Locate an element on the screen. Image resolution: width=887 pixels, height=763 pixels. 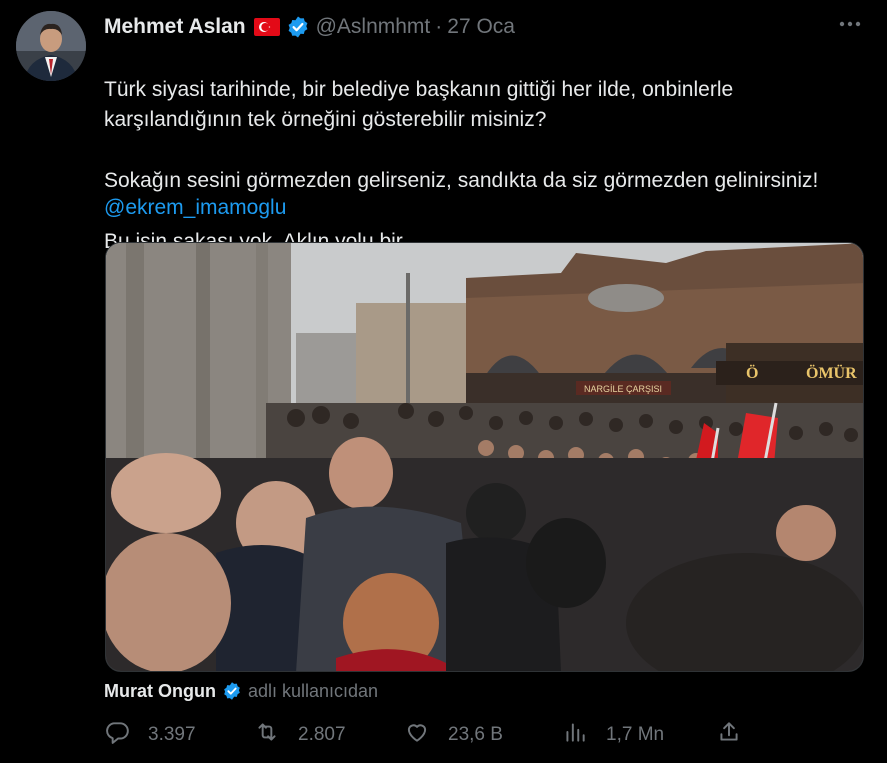
retweet-icon is located at coordinates (267, 735).